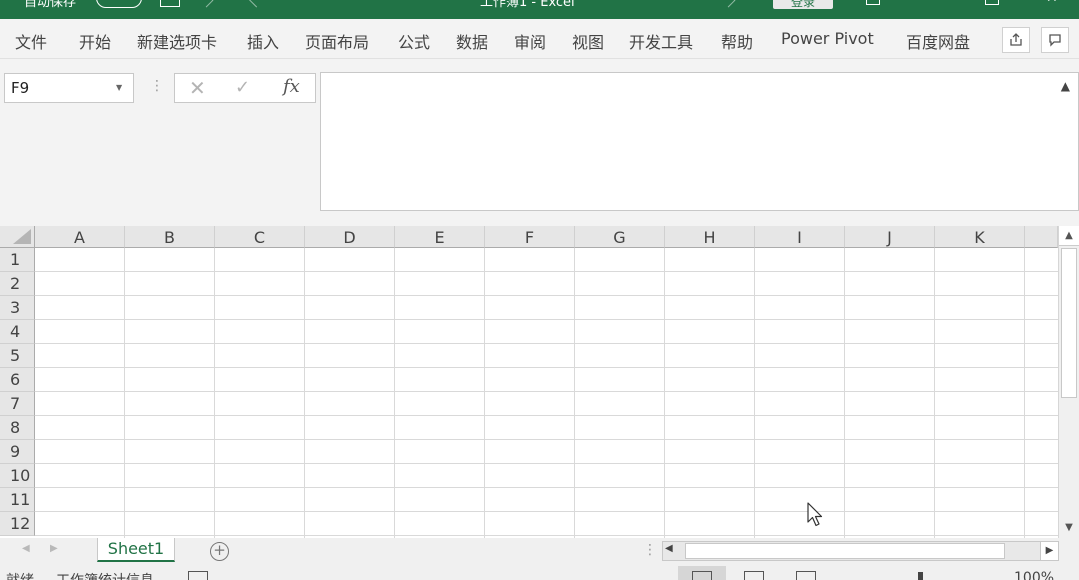  What do you see at coordinates (539, 572) in the screenshot?
I see `status-bar: 就绪 工作簿统计信息 100%` at bounding box center [539, 572].